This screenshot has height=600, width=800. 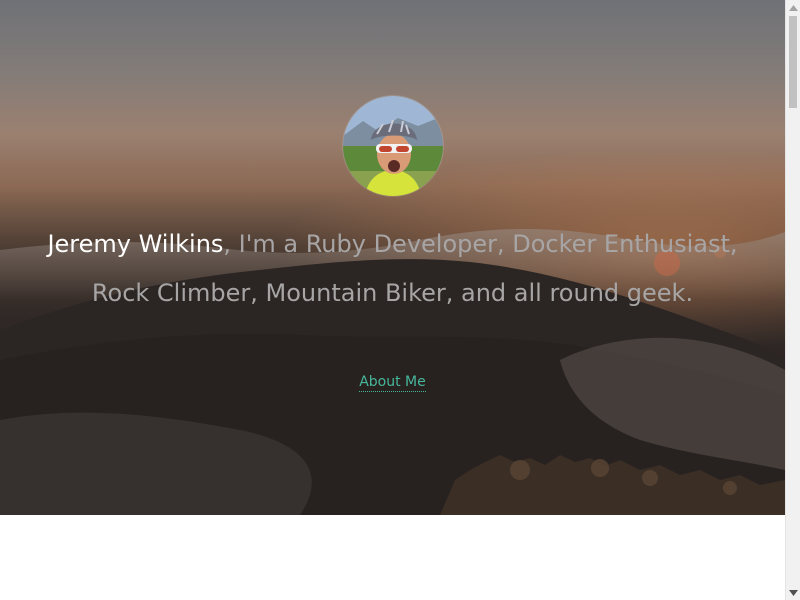 I want to click on chevron-up-icon, so click(x=793, y=7).